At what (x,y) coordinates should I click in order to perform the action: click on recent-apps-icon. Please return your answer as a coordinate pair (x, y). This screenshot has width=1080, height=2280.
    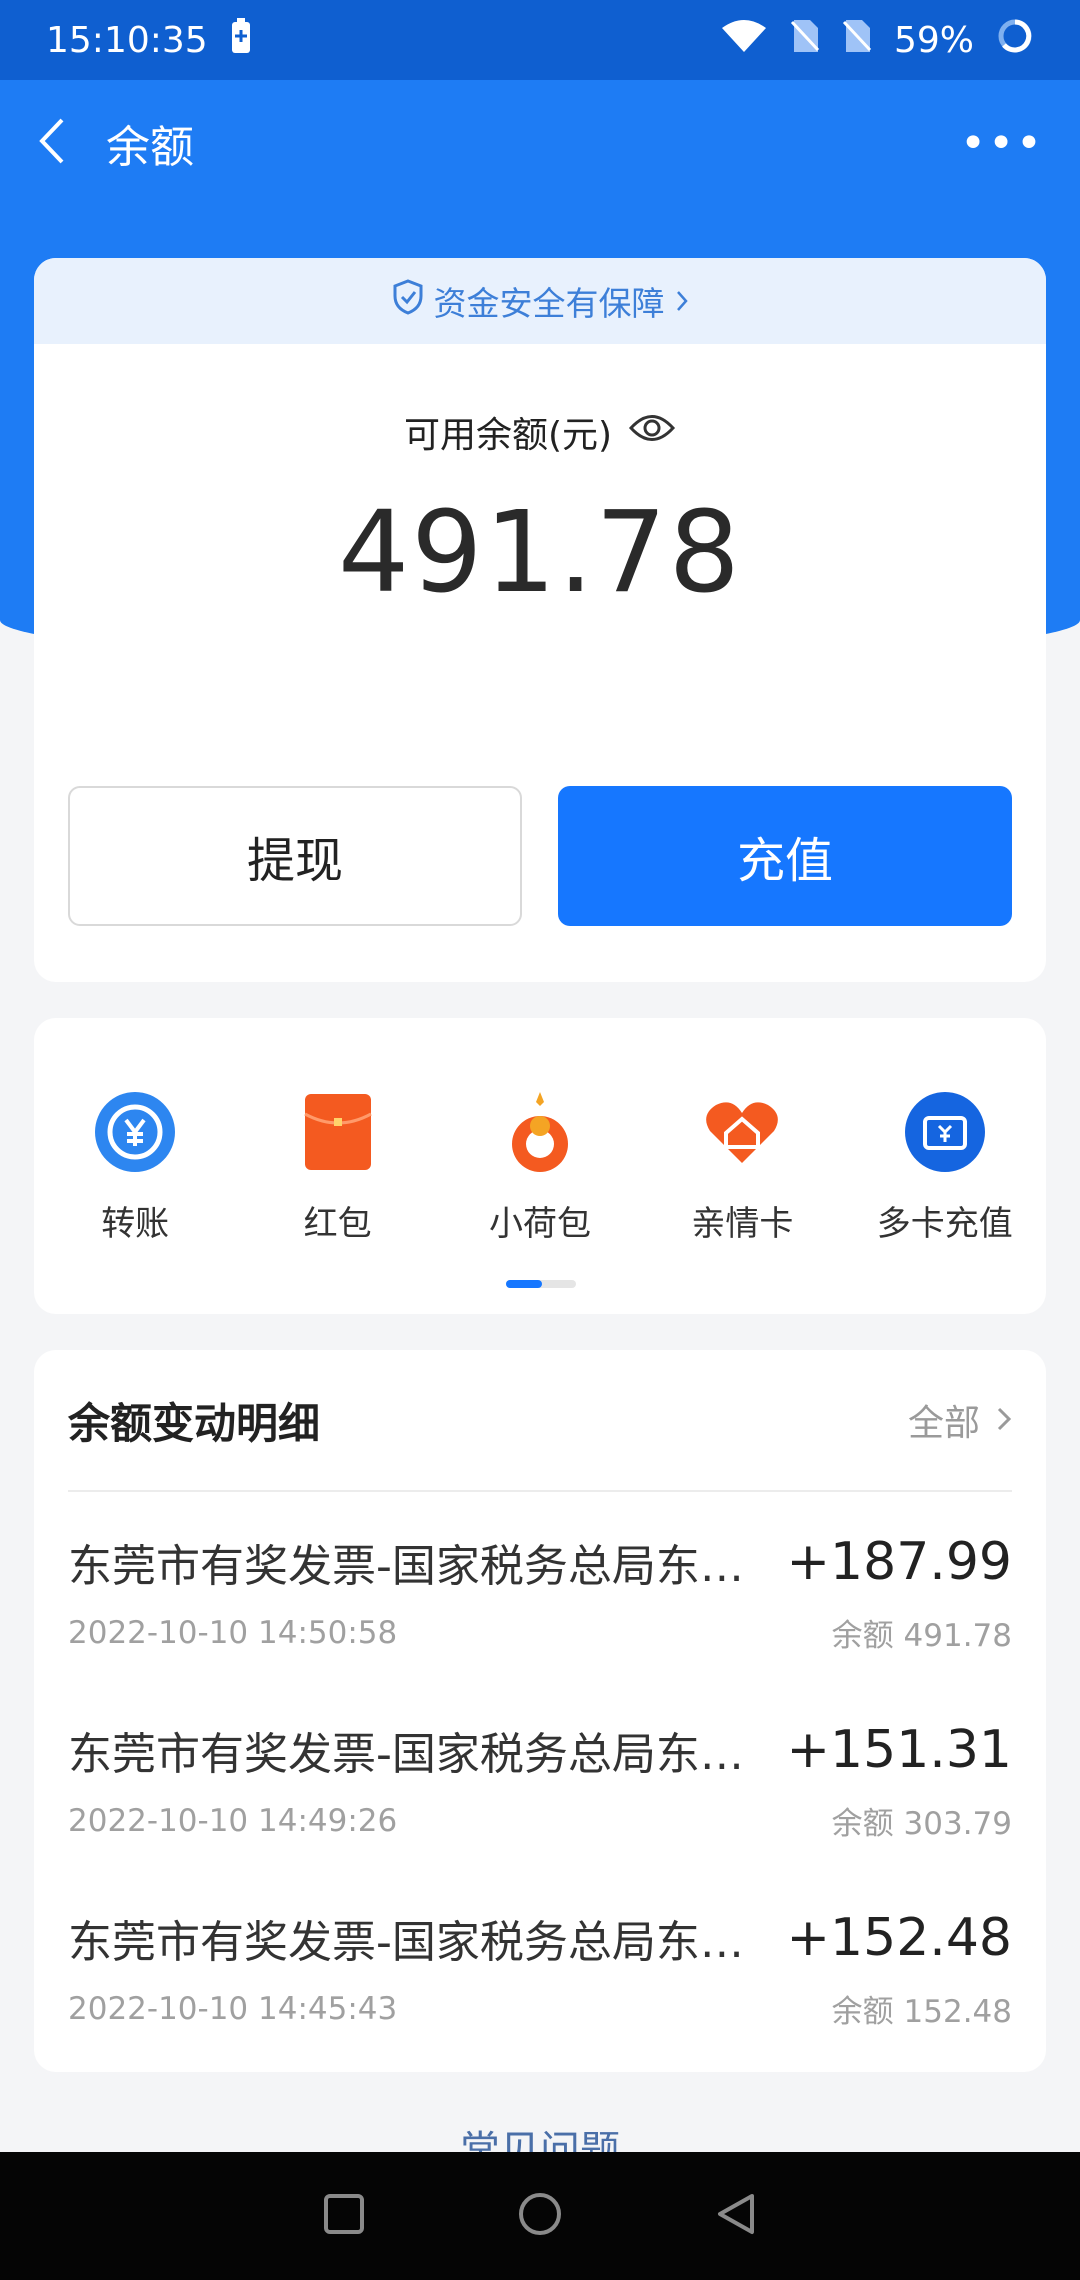
    Looking at the image, I should click on (344, 2216).